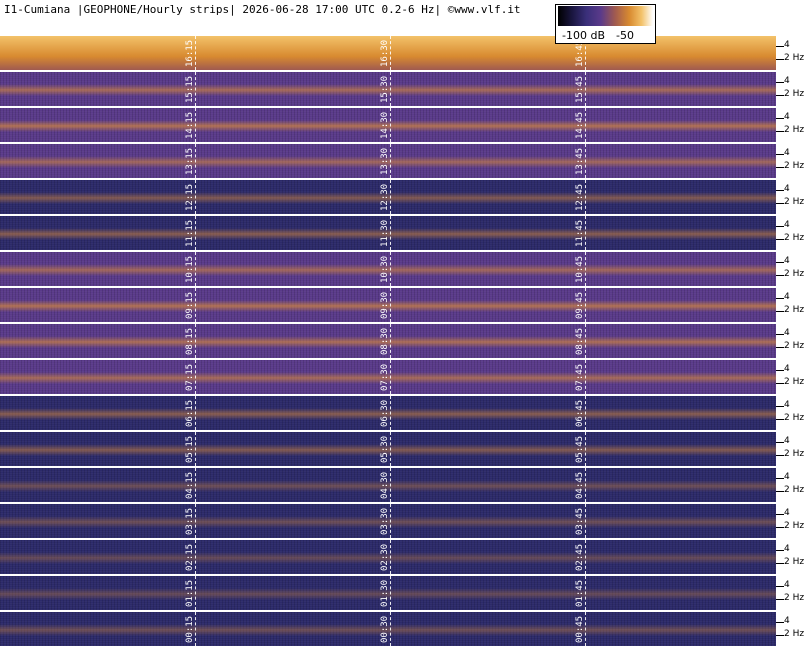 This screenshot has width=812, height=646. Describe the element at coordinates (583, 35) in the screenshot. I see `scale-label-low: -100 dB` at that location.